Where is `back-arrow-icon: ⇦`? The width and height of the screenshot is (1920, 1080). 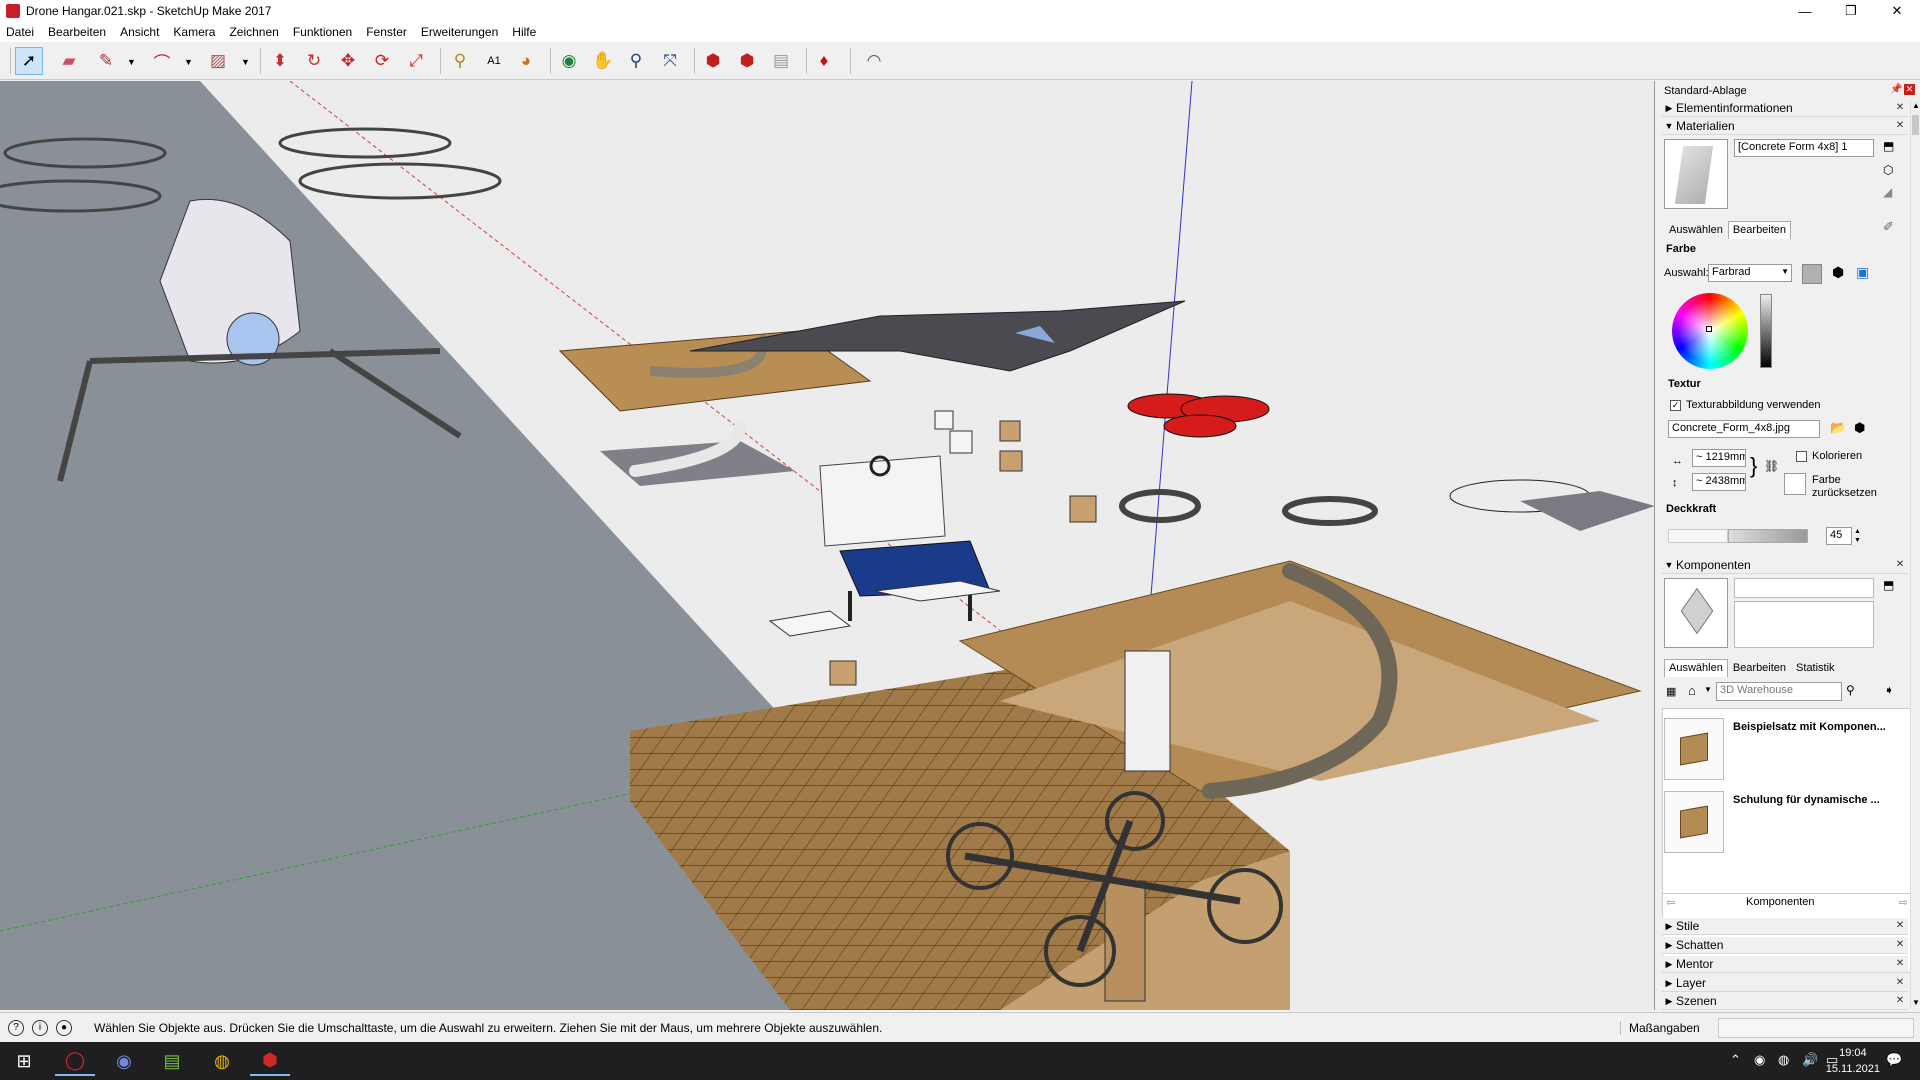
back-arrow-icon: ⇦ is located at coordinates (1670, 902).